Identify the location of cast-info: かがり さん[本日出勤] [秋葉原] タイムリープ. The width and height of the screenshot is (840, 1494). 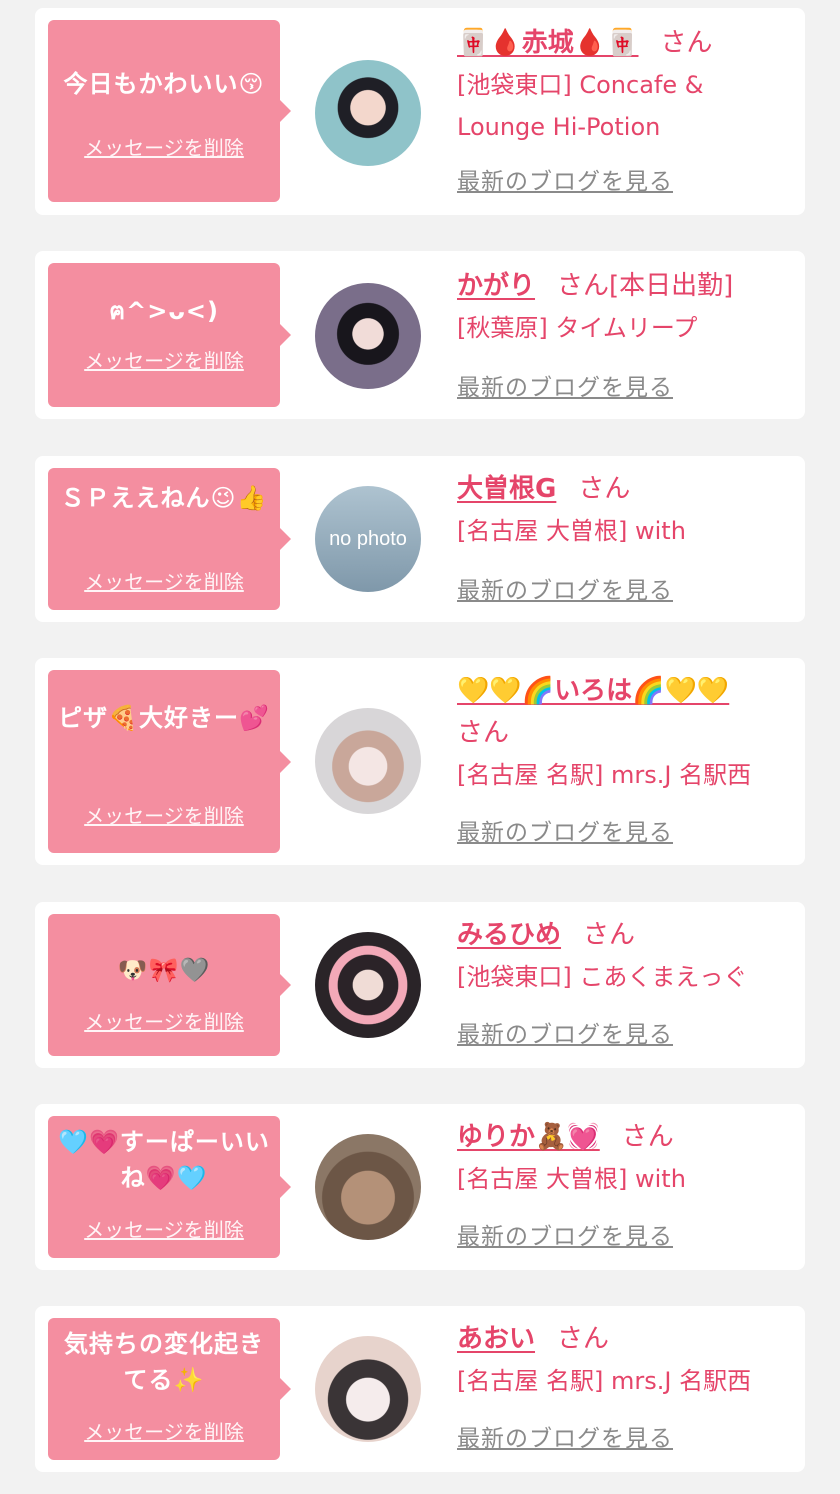
(627, 307).